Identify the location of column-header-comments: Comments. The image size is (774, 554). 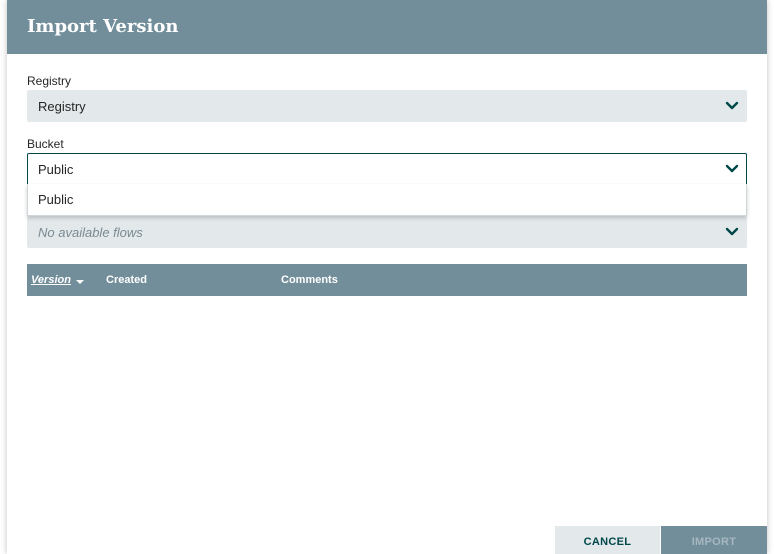
(309, 280).